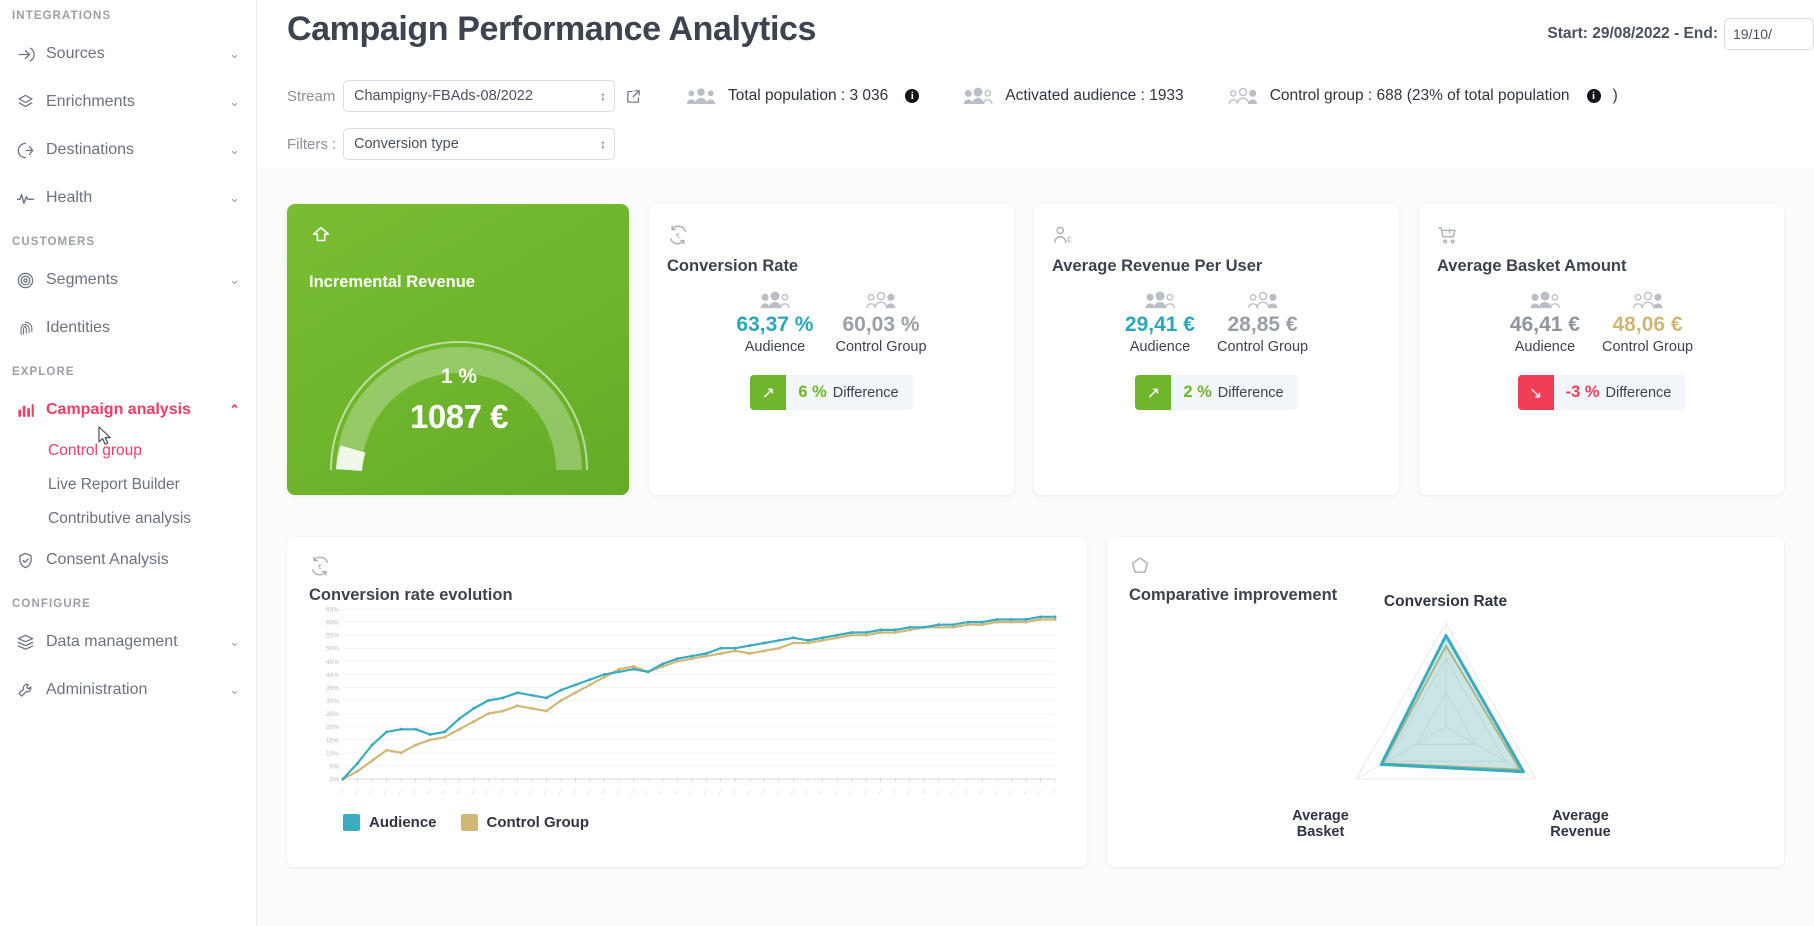  Describe the element at coordinates (82, 279) in the screenshot. I see `sidebar-item-label: Segments` at that location.